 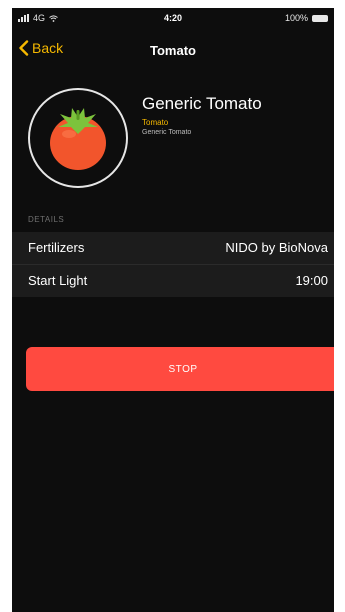 What do you see at coordinates (311, 280) in the screenshot?
I see `detail-value: 19:00` at bounding box center [311, 280].